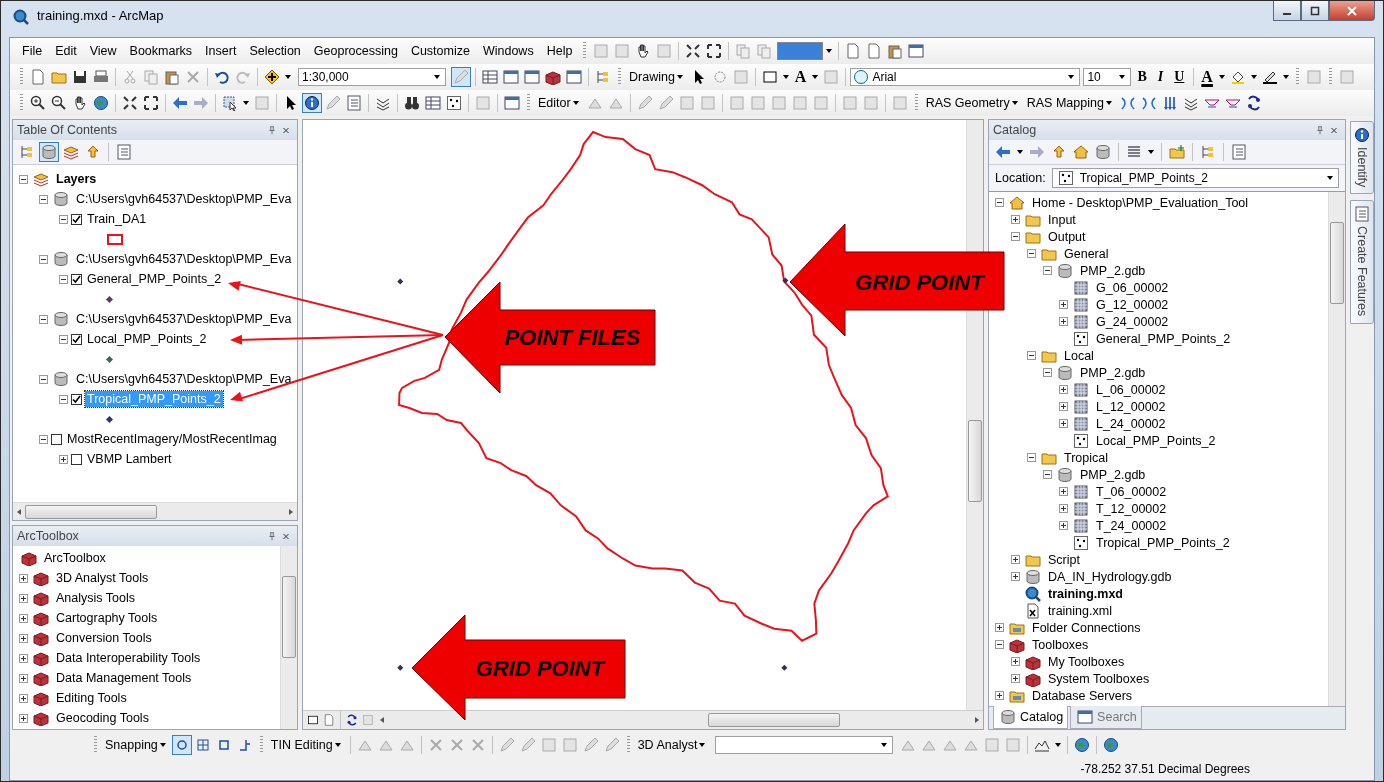  Describe the element at coordinates (1131, 406) in the screenshot. I see `catalog-item: L_12_00002` at that location.